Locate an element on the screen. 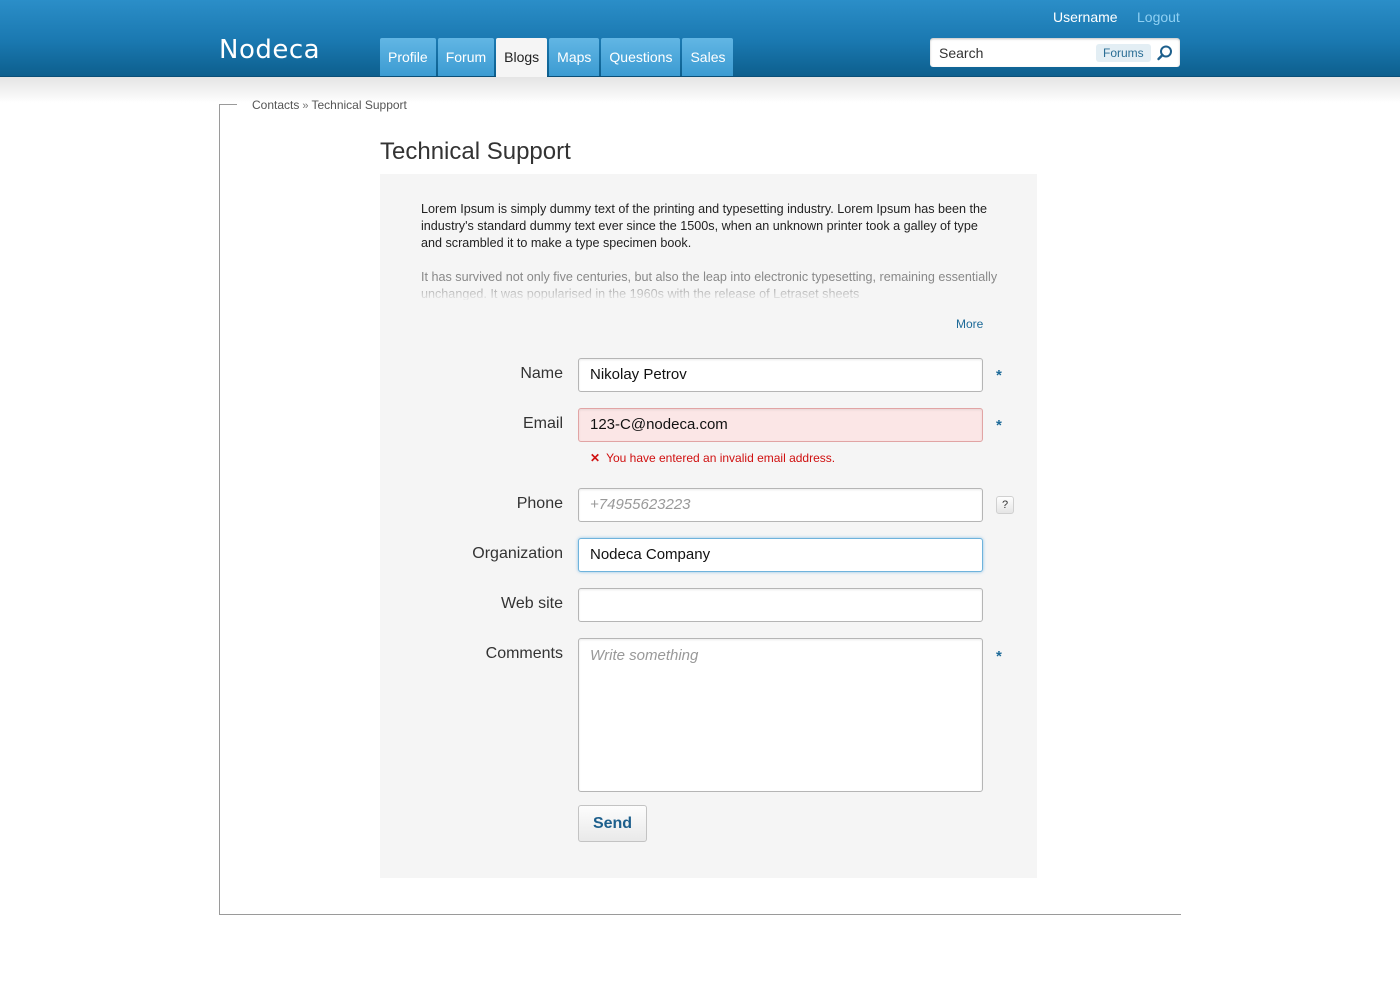  comments-label: Comments is located at coordinates (524, 653).